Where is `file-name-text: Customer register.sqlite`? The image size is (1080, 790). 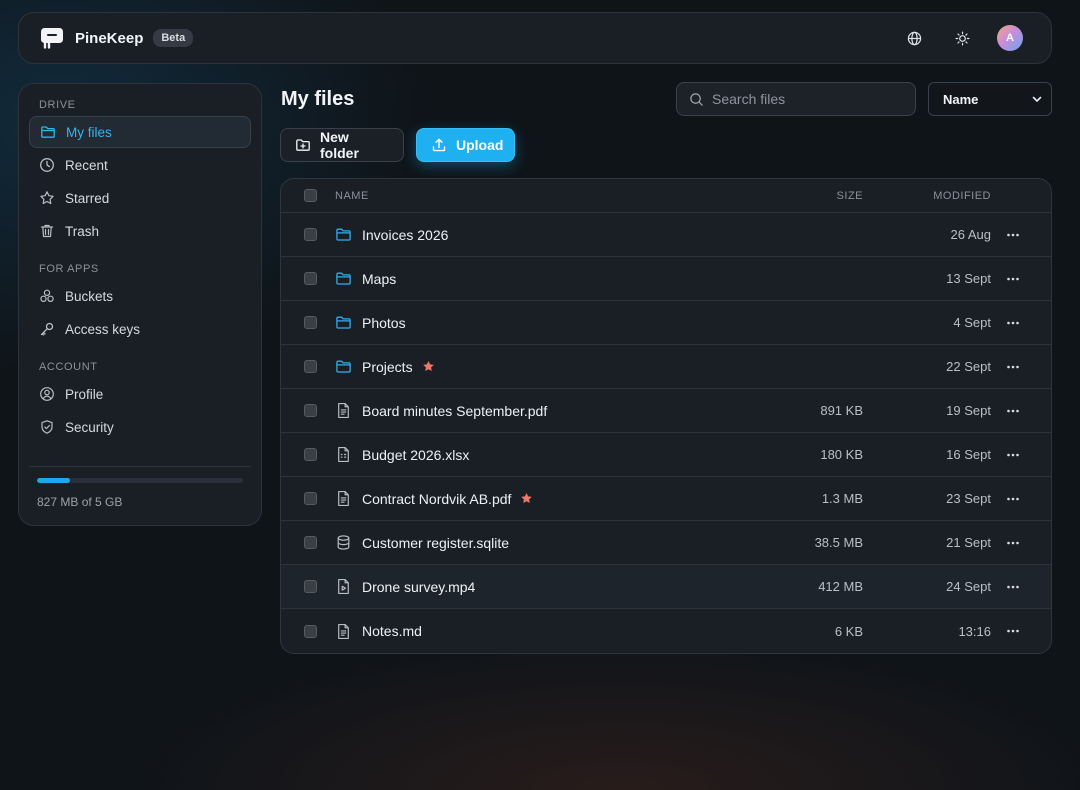
file-name-text: Customer register.sqlite is located at coordinates (436, 542).